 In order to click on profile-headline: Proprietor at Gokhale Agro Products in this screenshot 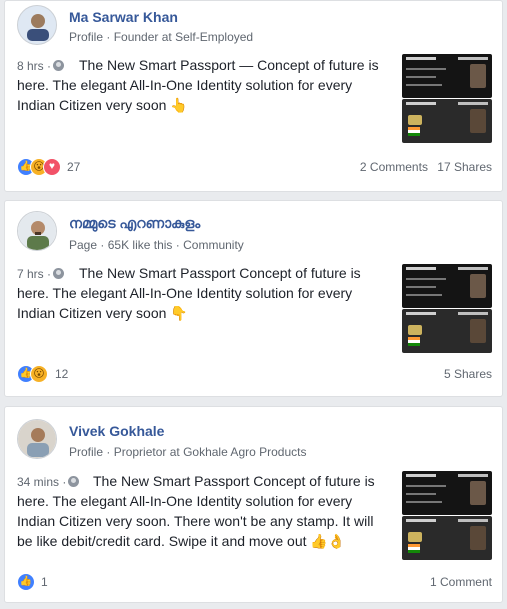, I will do `click(210, 452)`.